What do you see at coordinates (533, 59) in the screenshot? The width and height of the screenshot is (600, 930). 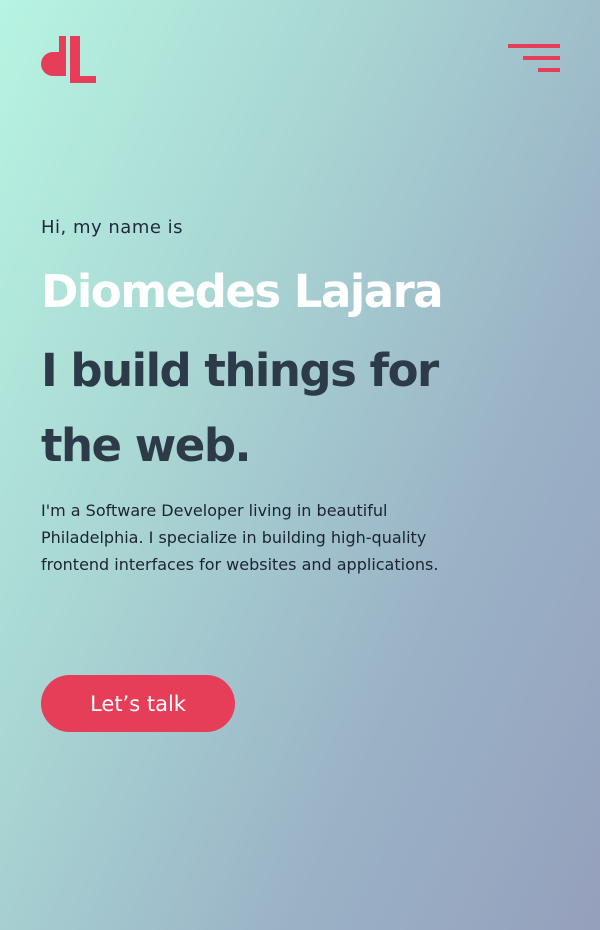 I see `hamburger-menu-icon` at bounding box center [533, 59].